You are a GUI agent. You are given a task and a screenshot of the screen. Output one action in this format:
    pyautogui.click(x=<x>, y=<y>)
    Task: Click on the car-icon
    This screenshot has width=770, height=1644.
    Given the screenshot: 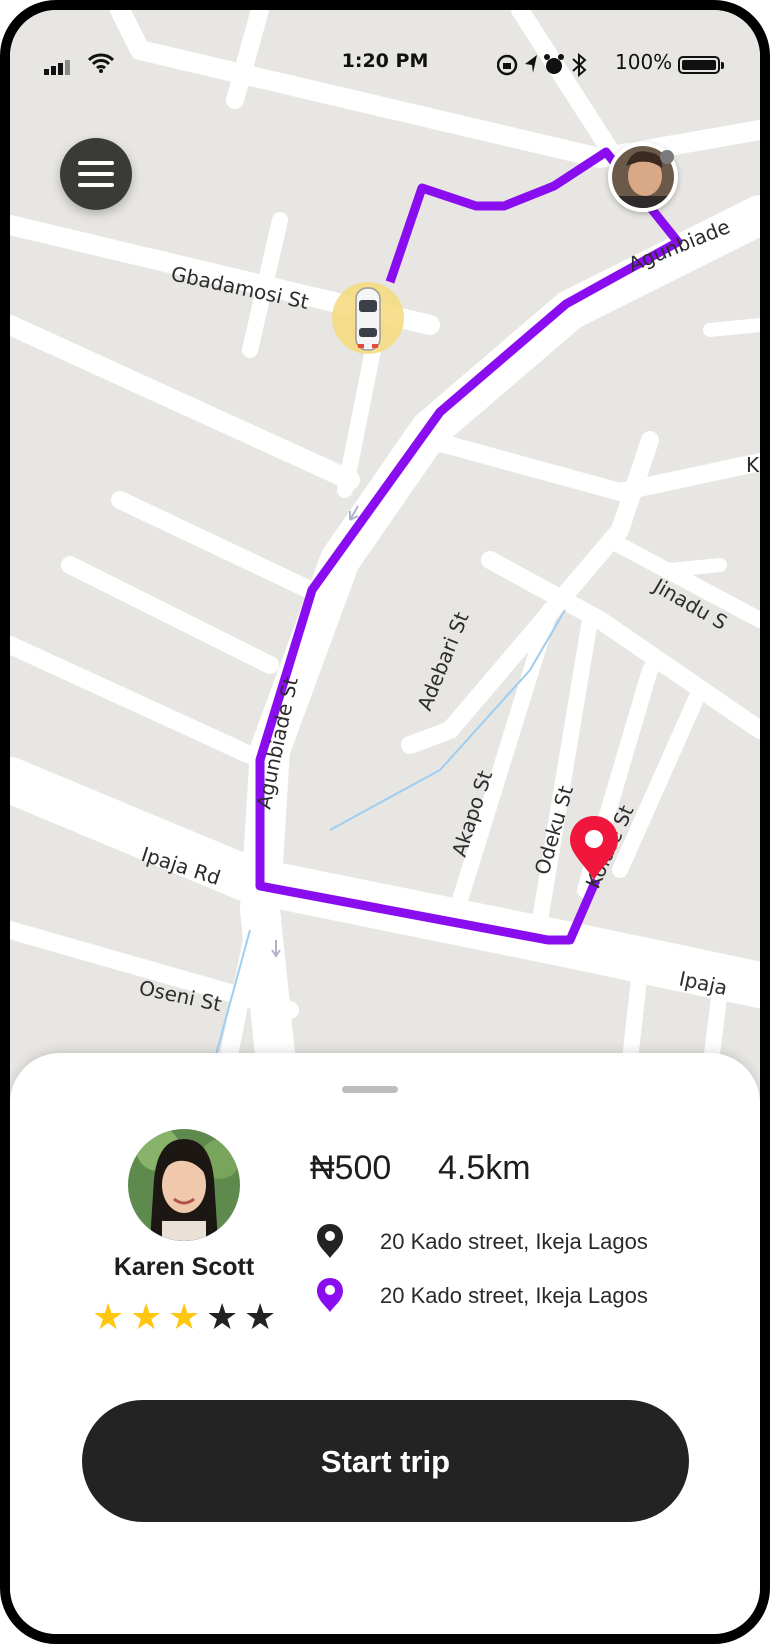 What is the action you would take?
    pyautogui.click(x=368, y=319)
    